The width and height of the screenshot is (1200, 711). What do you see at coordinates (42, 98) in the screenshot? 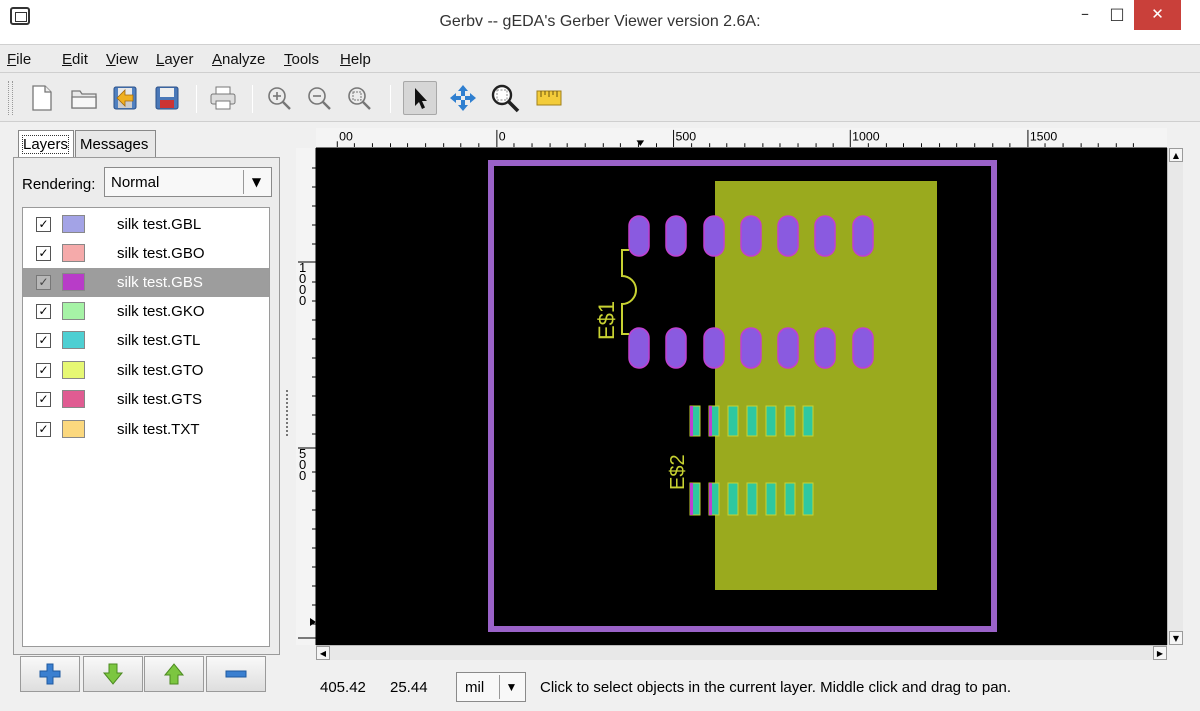
I see `new-button` at bounding box center [42, 98].